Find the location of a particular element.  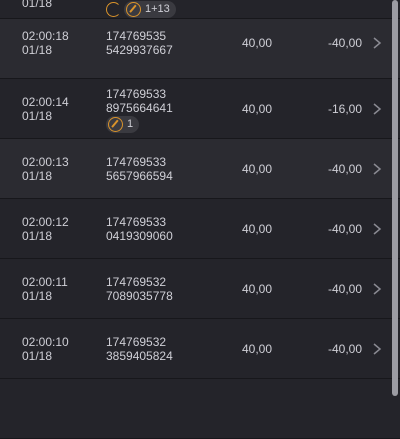

transaction-row is located at coordinates (200, 409).